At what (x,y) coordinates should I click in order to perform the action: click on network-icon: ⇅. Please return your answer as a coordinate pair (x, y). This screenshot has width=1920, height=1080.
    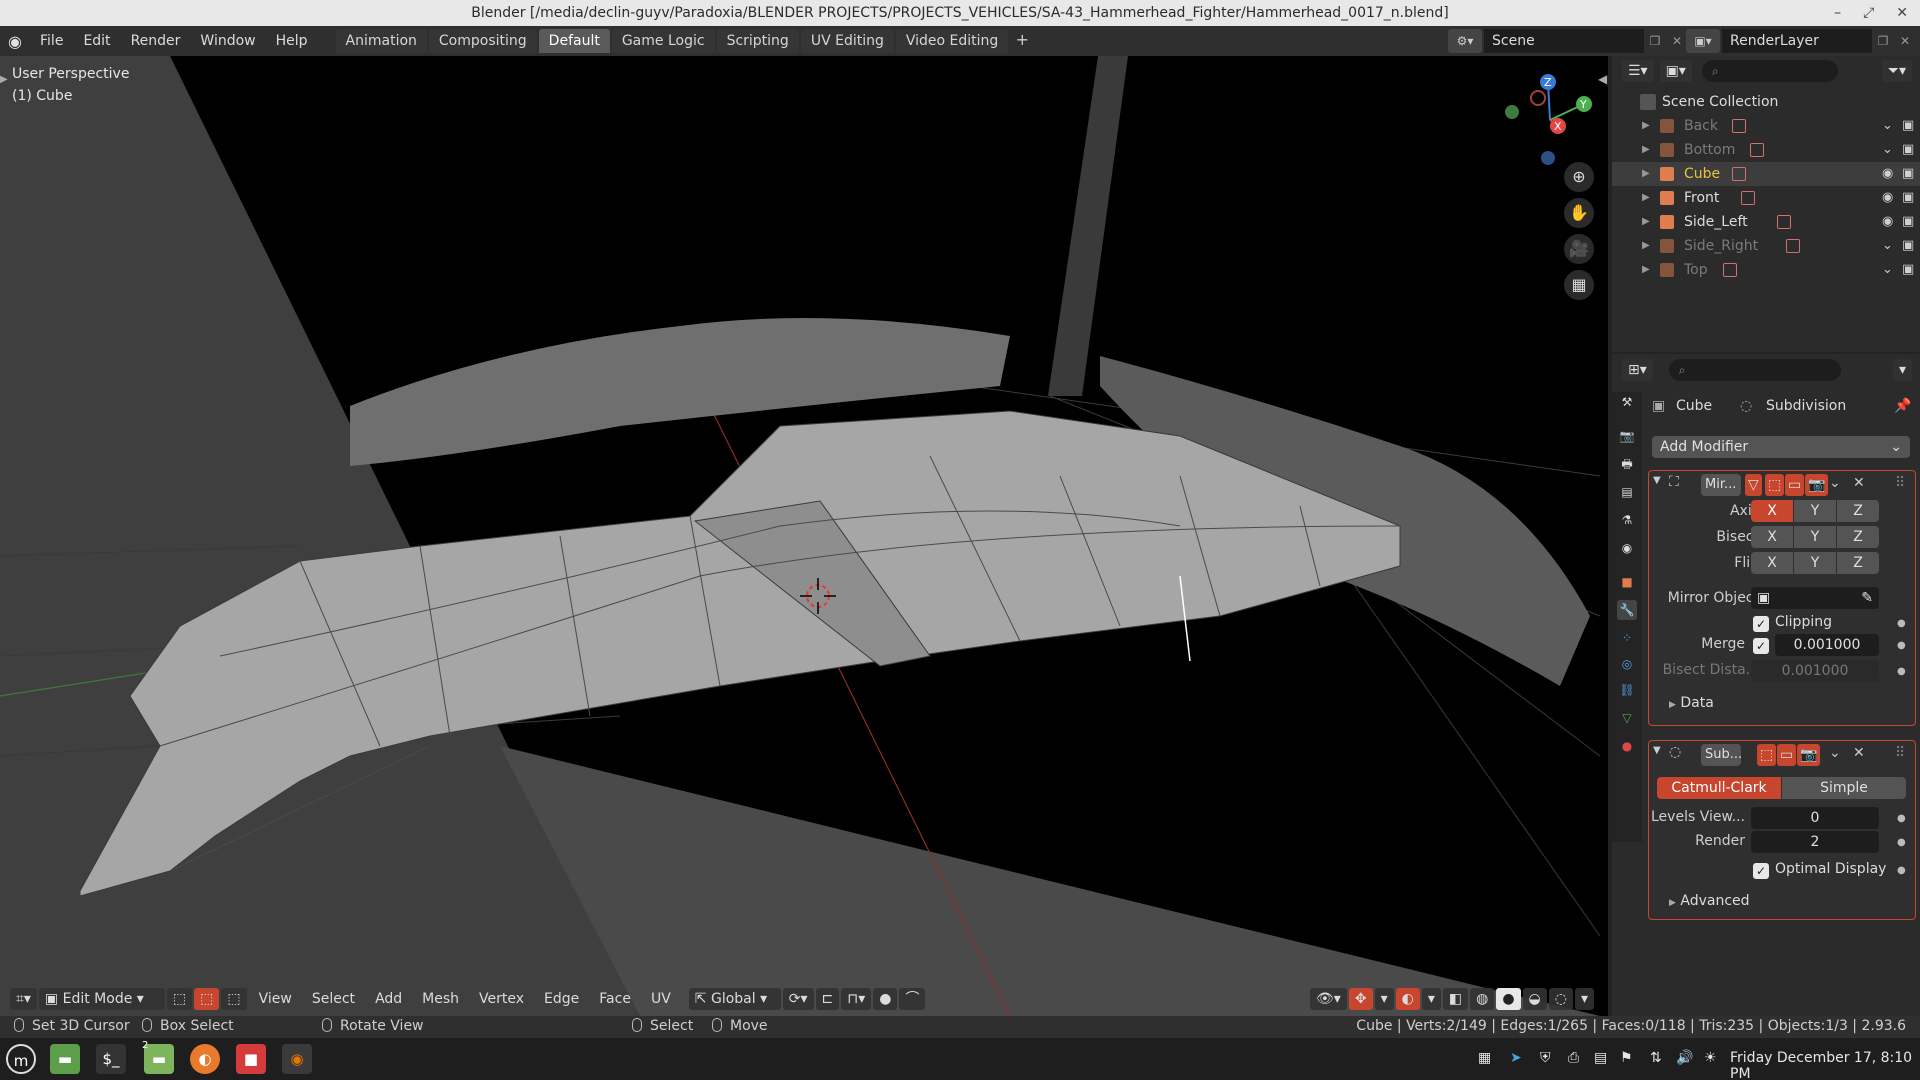
    Looking at the image, I should click on (1656, 1058).